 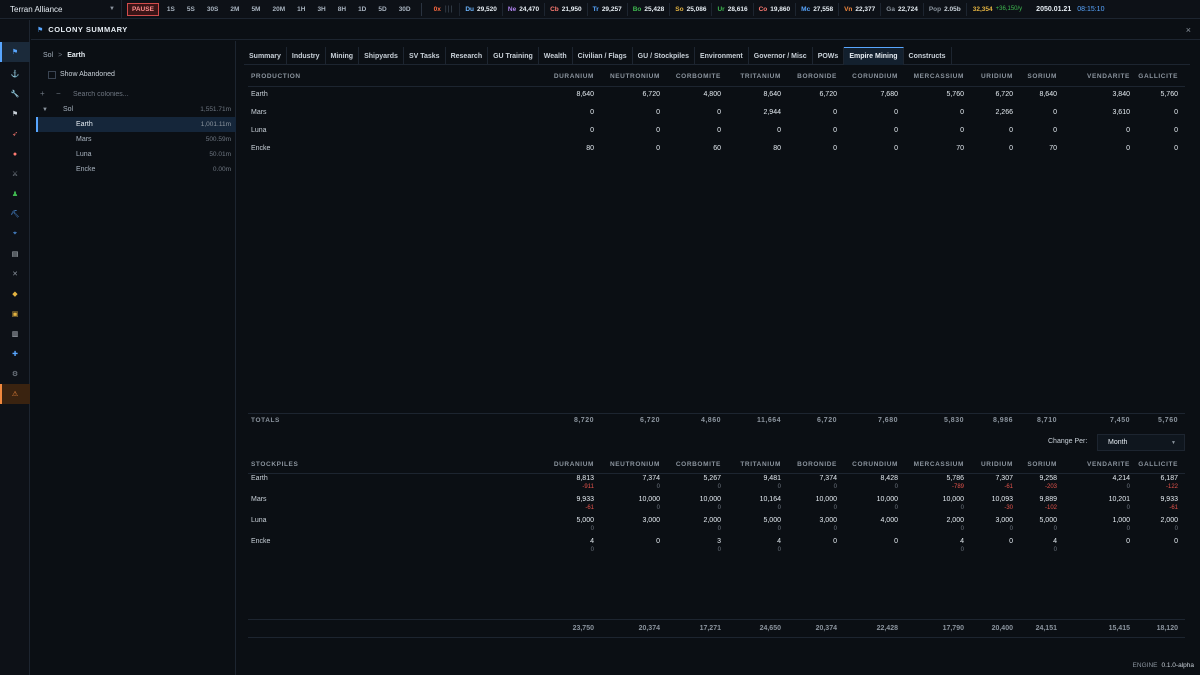 What do you see at coordinates (585, 499) in the screenshot?
I see `table-cell: 9,933` at bounding box center [585, 499].